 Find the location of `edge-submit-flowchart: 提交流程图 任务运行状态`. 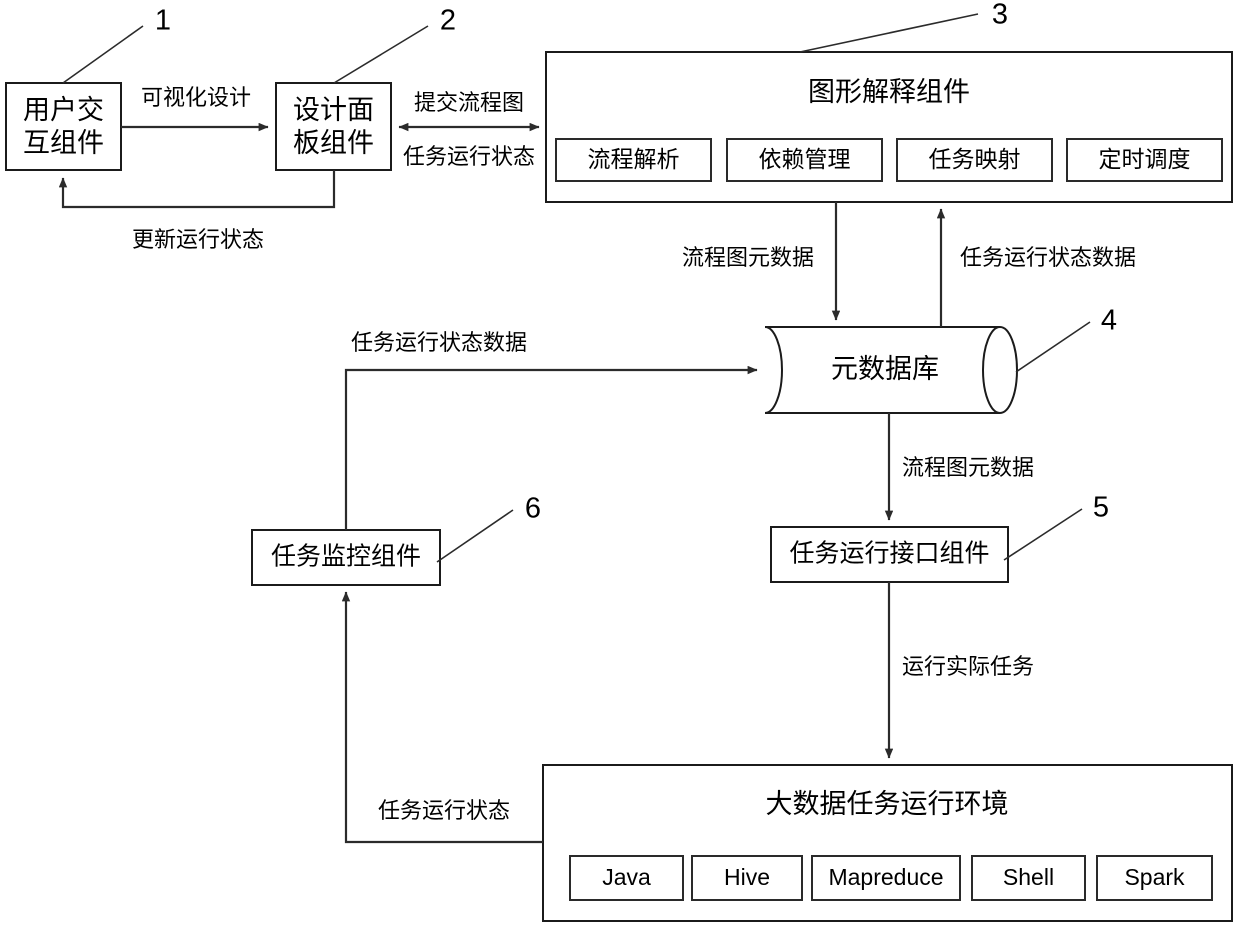

edge-submit-flowchart: 提交流程图 任务运行状态 is located at coordinates (469, 129).